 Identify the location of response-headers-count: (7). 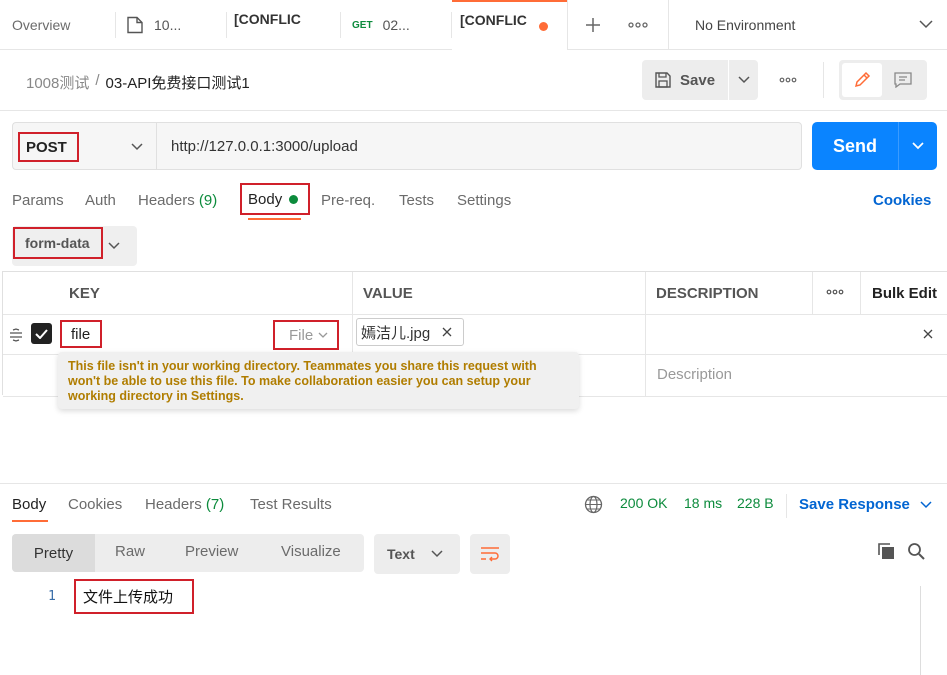
(215, 504).